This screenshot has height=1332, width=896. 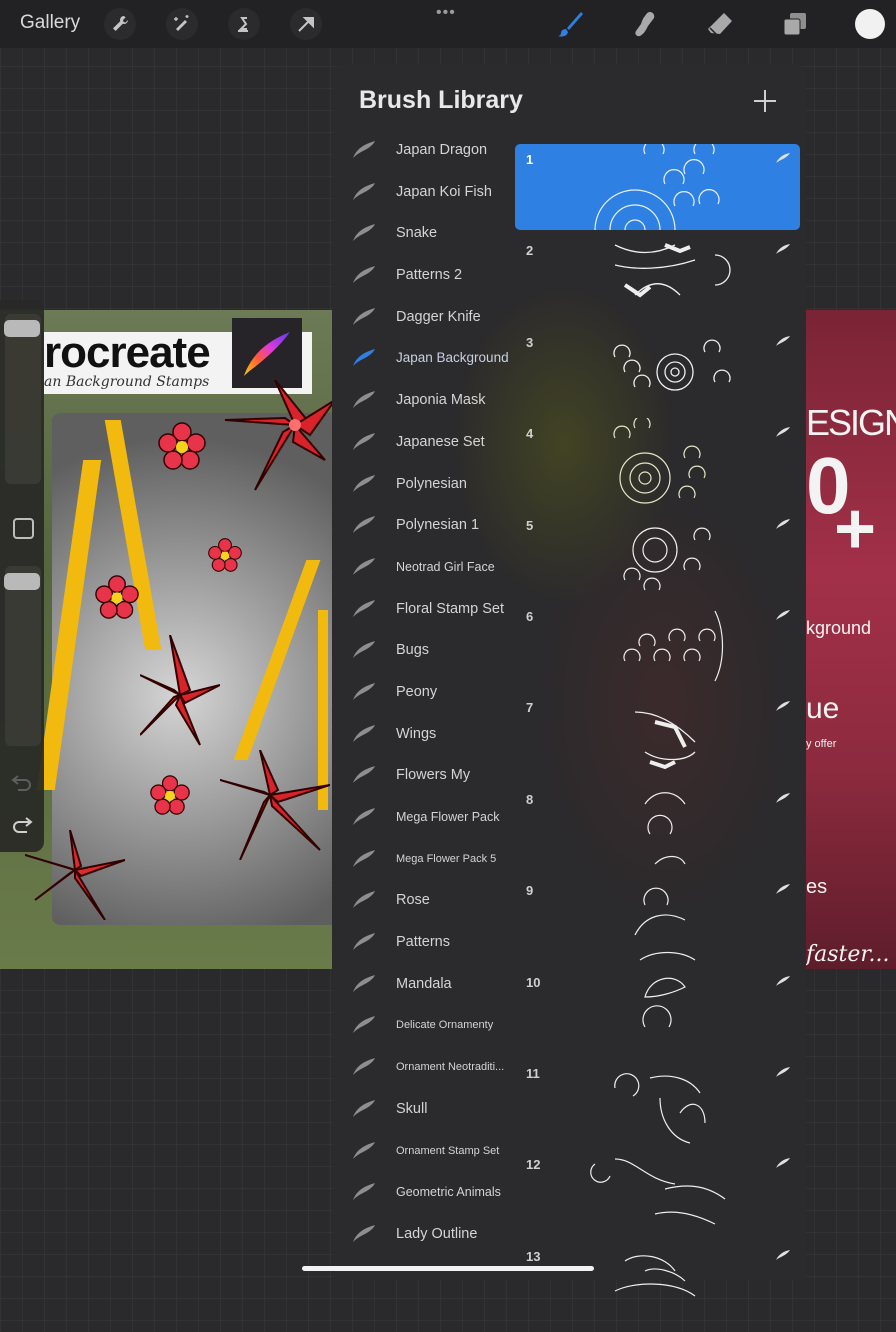 What do you see at coordinates (424, 901) in the screenshot?
I see `brush-set-item: Rose` at bounding box center [424, 901].